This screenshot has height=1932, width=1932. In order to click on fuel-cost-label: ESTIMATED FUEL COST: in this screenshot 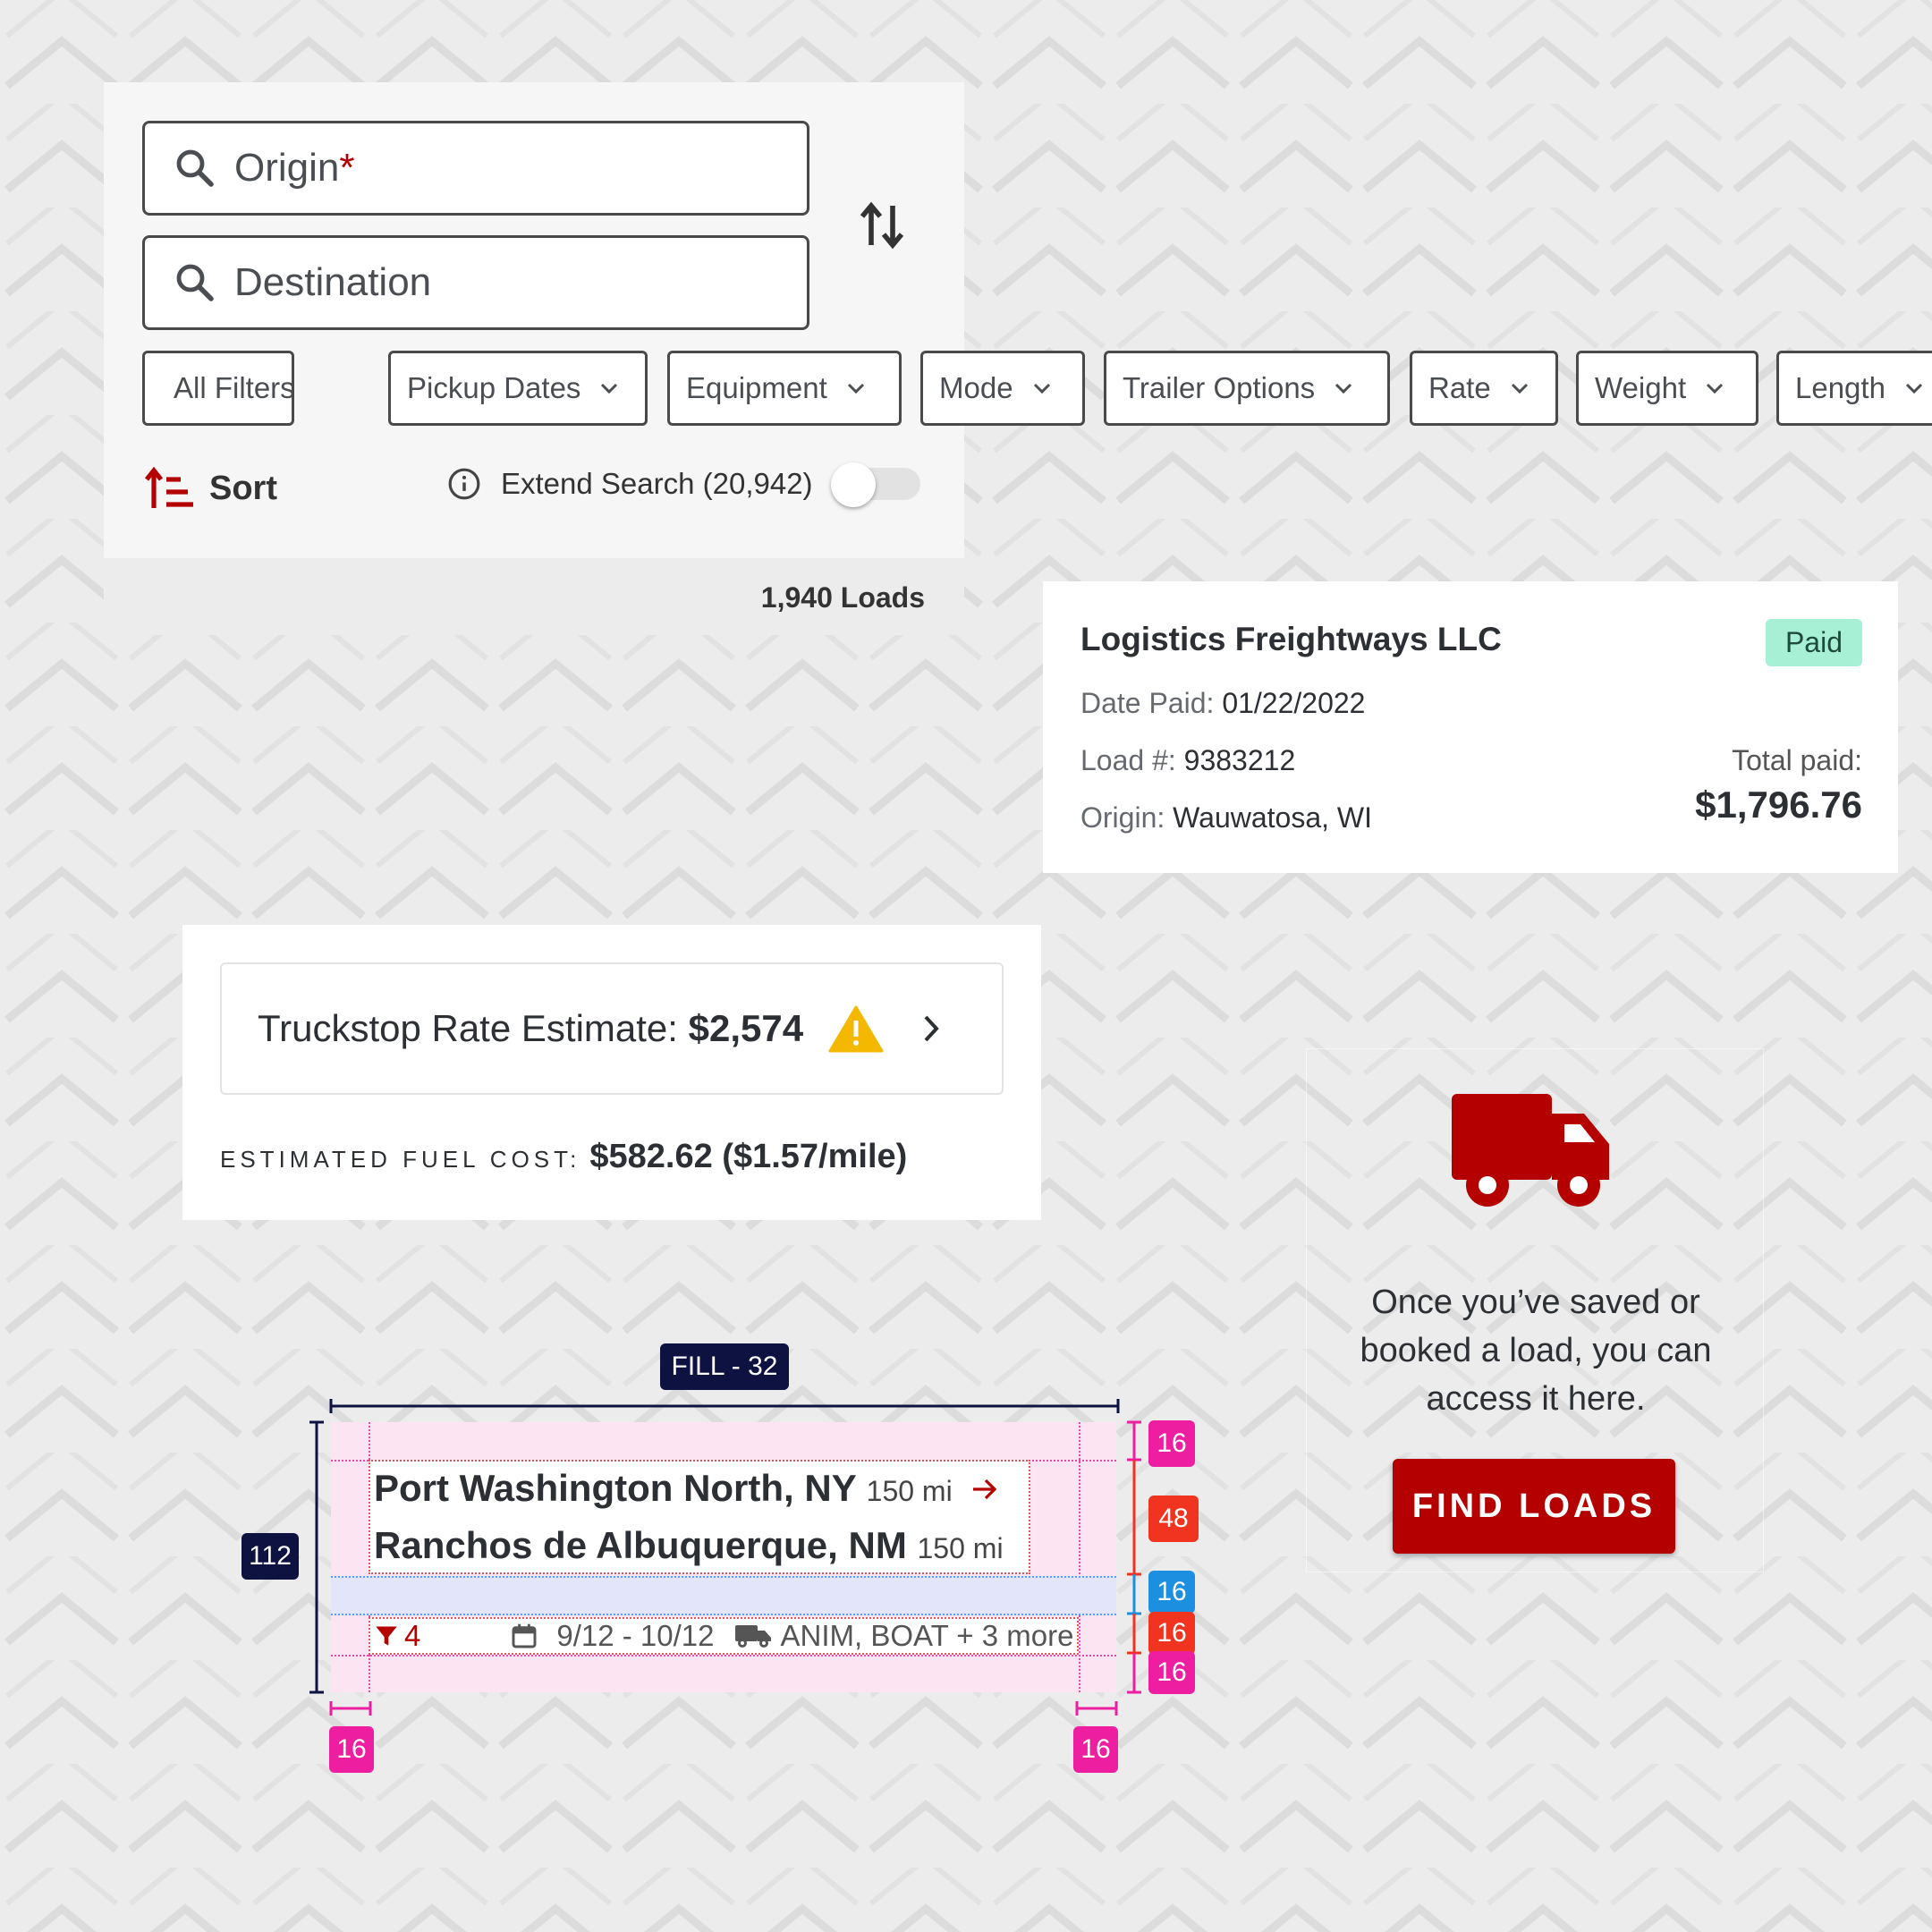, I will do `click(400, 1159)`.